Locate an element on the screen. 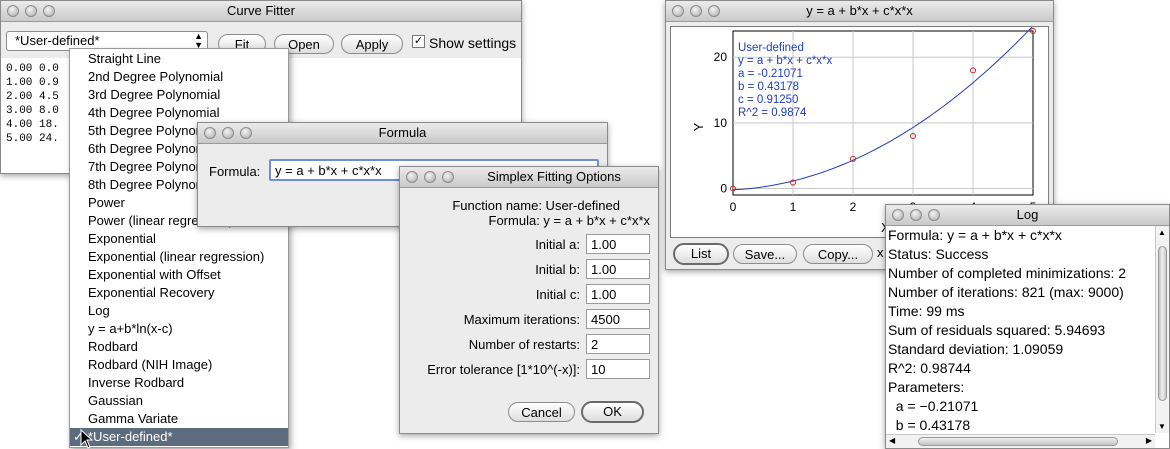 The image size is (1170, 449). log-titlebar: Log is located at coordinates (1027, 215).